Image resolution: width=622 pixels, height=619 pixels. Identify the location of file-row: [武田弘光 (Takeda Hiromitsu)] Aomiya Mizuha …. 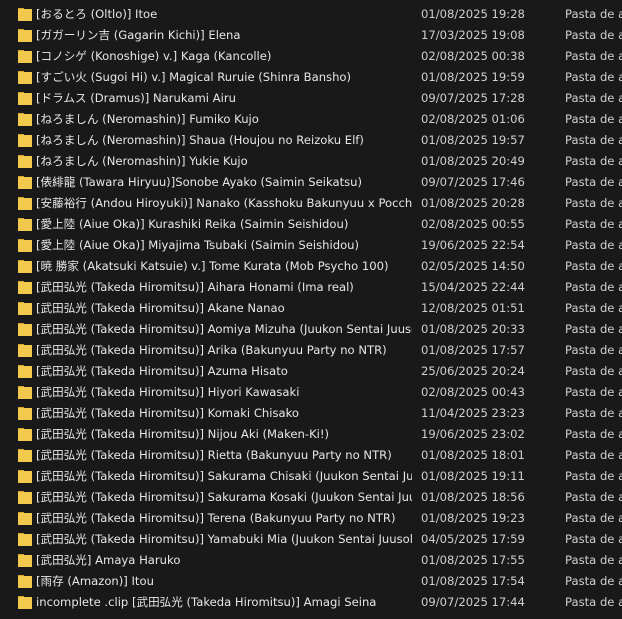
(311, 328).